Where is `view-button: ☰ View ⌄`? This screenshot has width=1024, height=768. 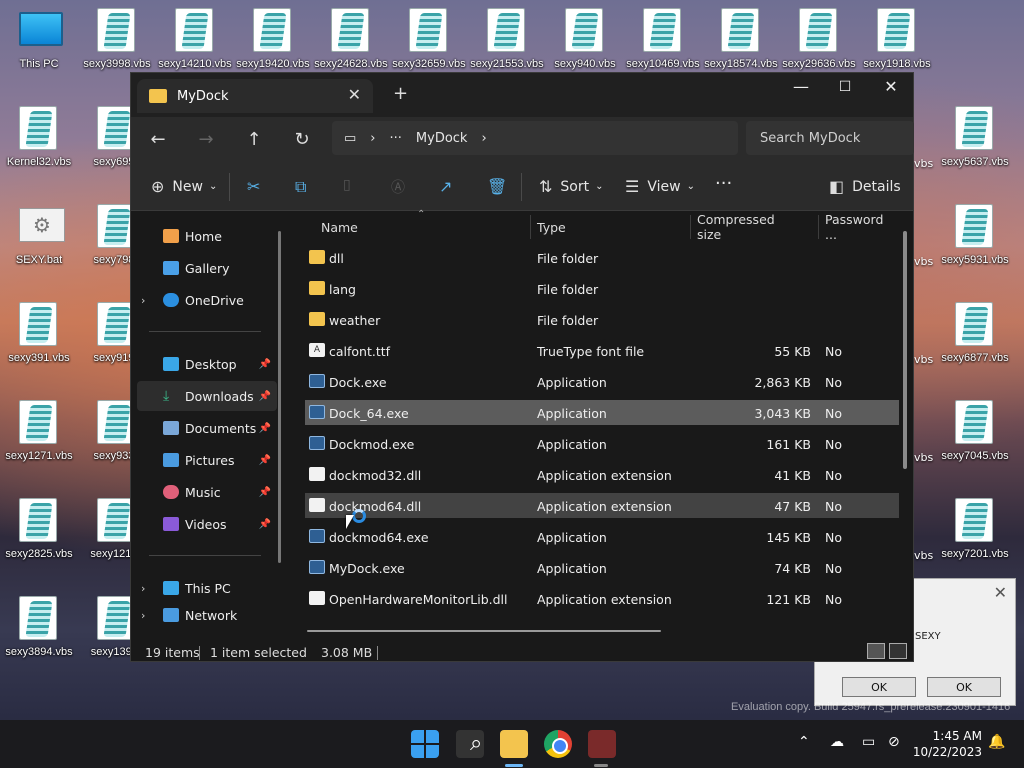 view-button: ☰ View ⌄ is located at coordinates (660, 186).